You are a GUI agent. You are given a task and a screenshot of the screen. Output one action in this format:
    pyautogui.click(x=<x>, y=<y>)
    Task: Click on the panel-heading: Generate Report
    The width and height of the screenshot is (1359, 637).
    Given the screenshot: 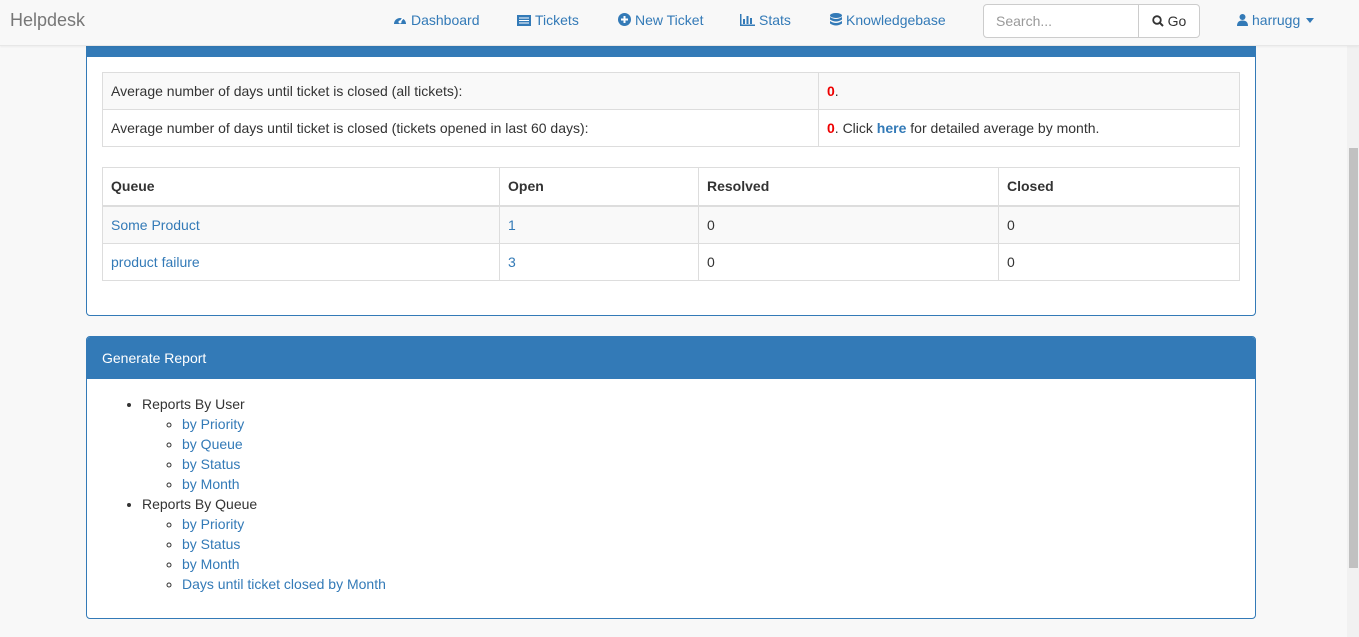 What is the action you would take?
    pyautogui.click(x=671, y=358)
    